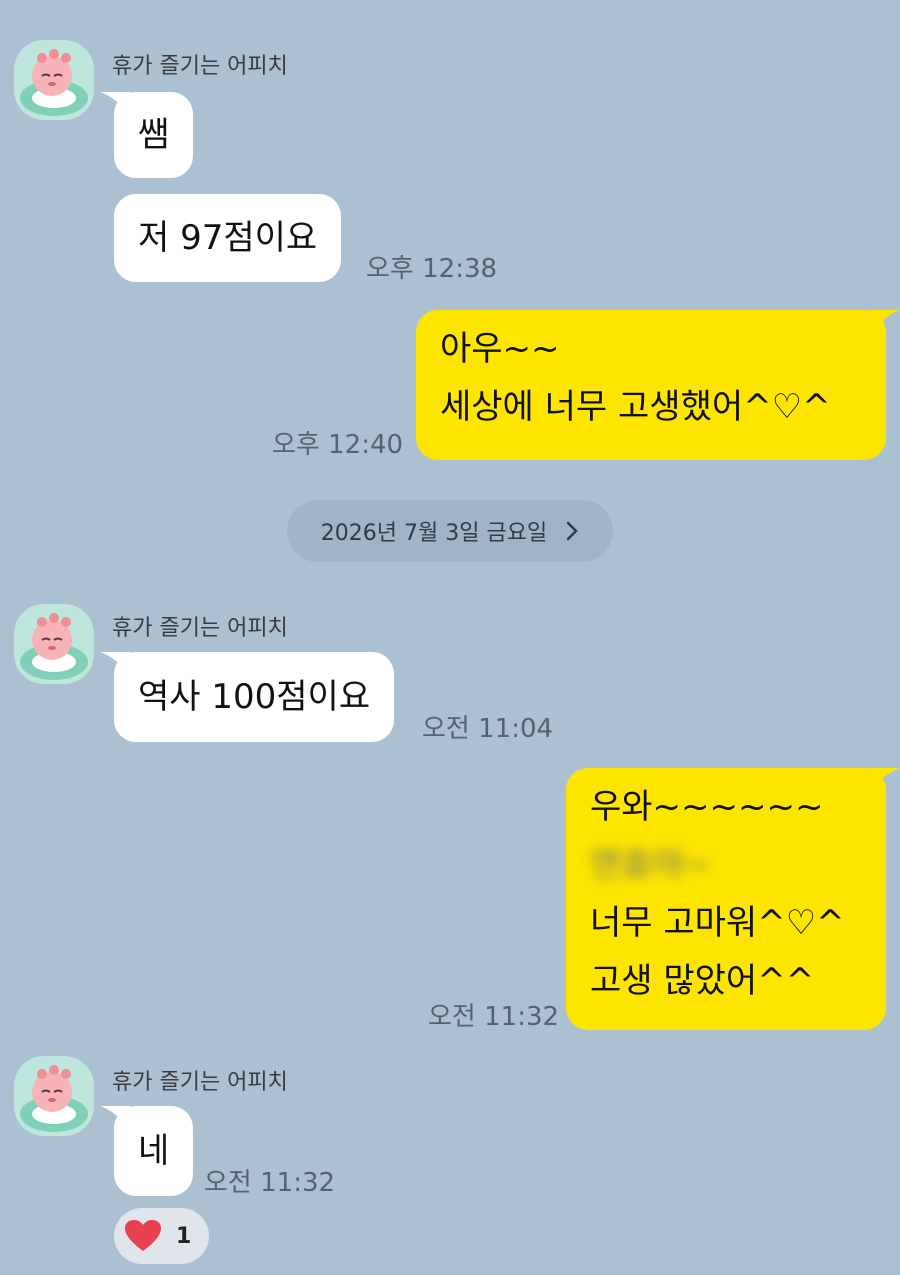 This screenshot has width=900, height=1275. What do you see at coordinates (184, 1236) in the screenshot?
I see `reaction-count: 1` at bounding box center [184, 1236].